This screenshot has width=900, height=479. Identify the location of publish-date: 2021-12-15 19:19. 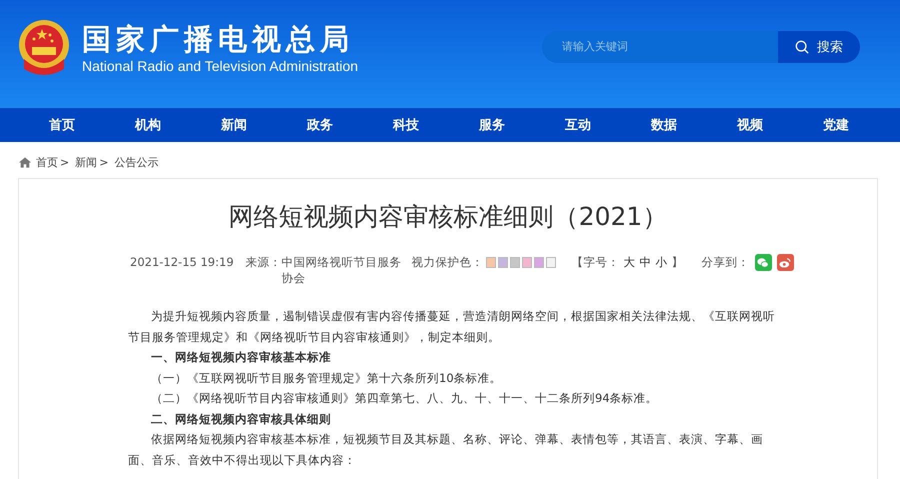
(182, 262).